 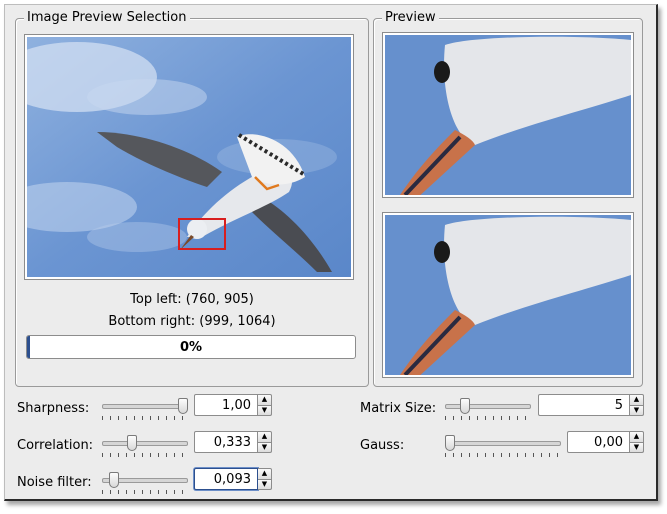 I want to click on noise-filter-label: Noise filter:, so click(x=54, y=482).